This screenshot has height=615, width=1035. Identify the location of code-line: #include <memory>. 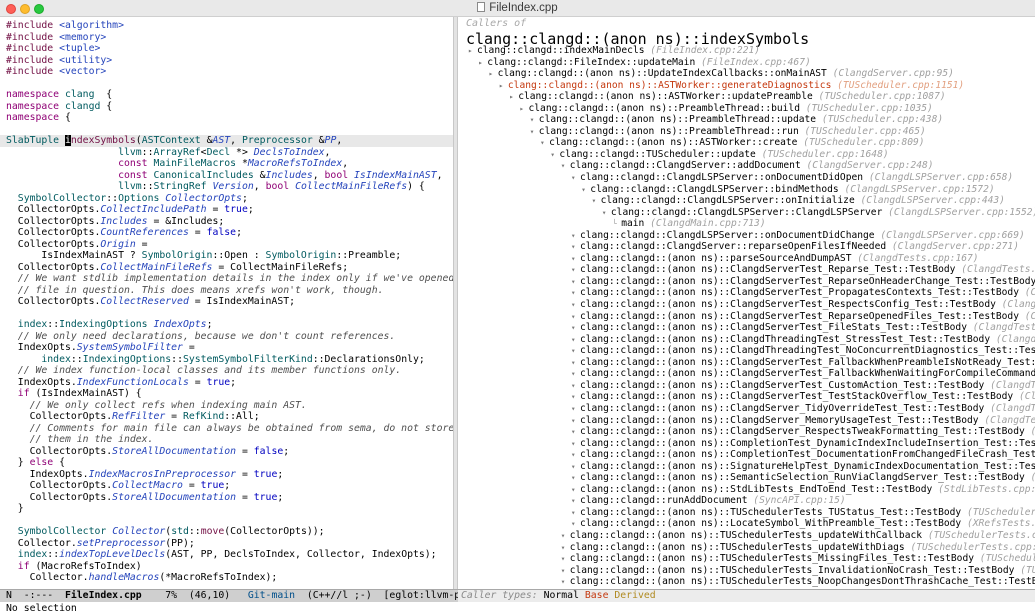
(229, 38).